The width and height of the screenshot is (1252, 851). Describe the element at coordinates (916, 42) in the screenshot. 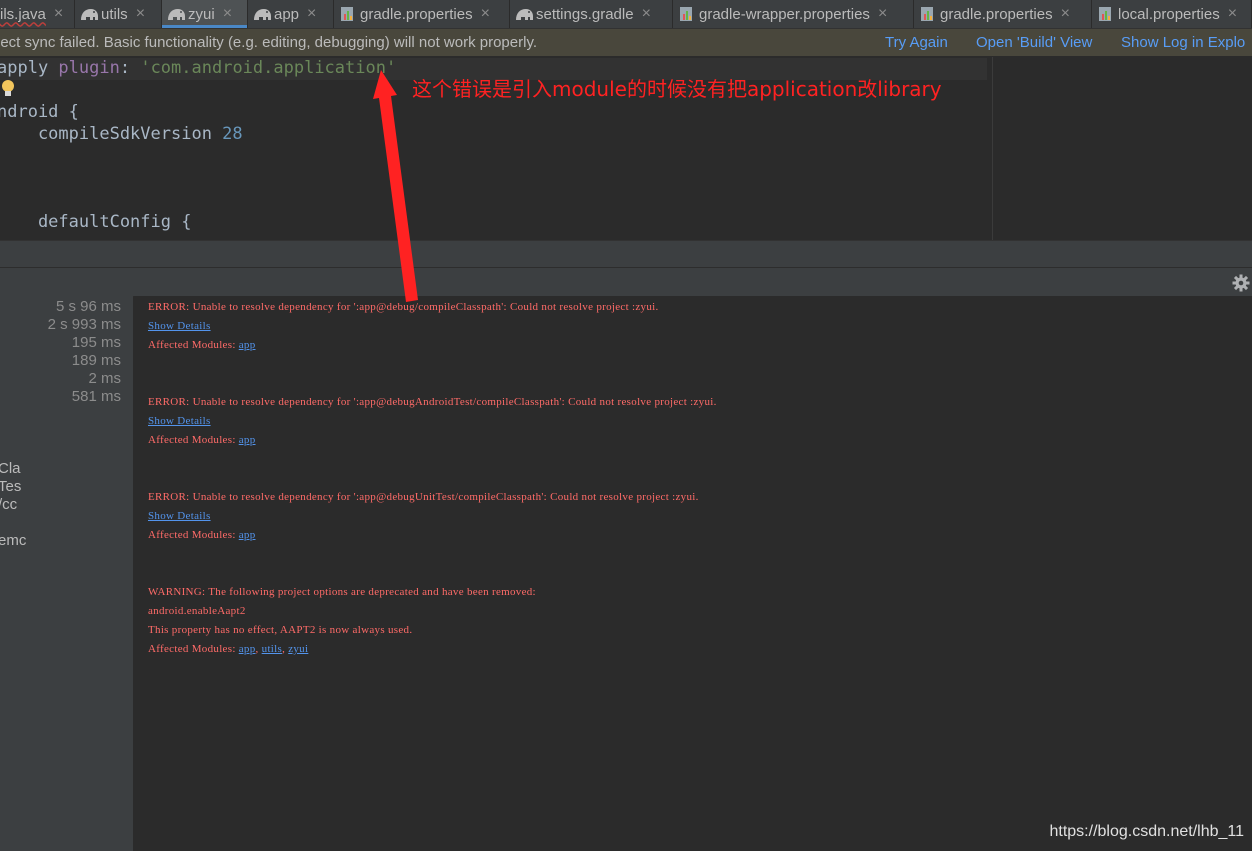

I see `try-again-link: Try Again` at that location.